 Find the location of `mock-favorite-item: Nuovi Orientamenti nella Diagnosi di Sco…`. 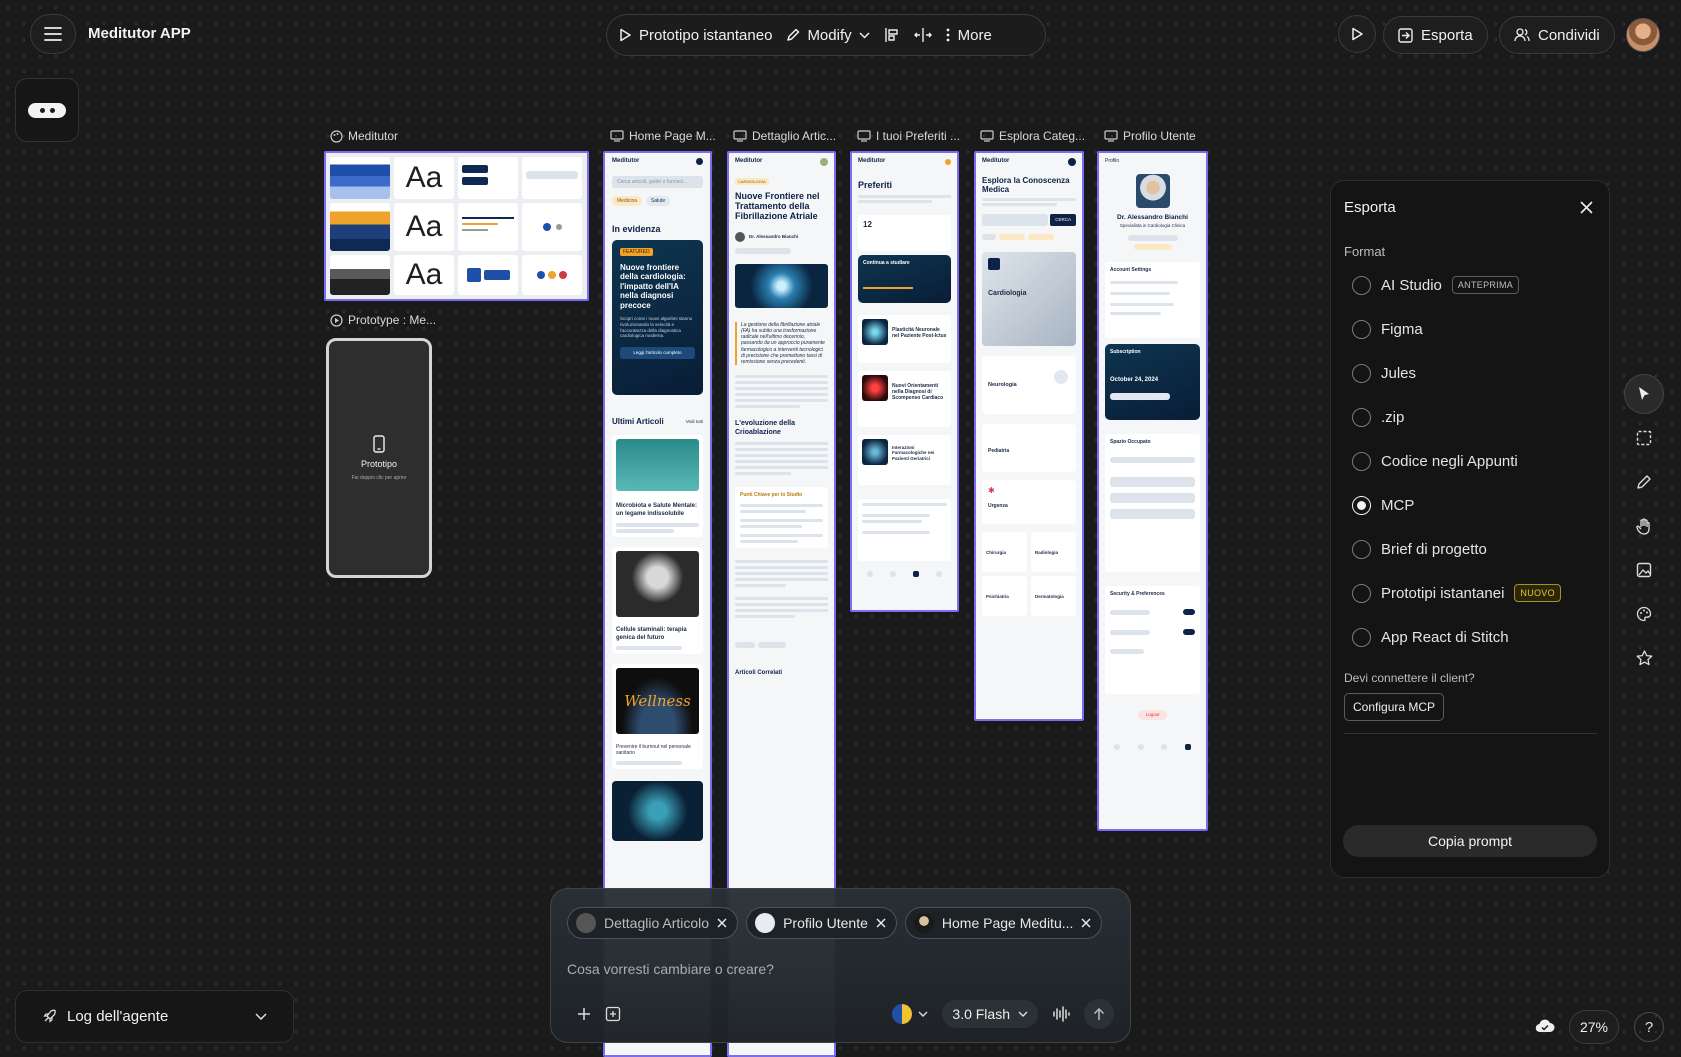

mock-favorite-item: Nuovi Orientamenti nella Diagnosi di Sco… is located at coordinates (904, 398).